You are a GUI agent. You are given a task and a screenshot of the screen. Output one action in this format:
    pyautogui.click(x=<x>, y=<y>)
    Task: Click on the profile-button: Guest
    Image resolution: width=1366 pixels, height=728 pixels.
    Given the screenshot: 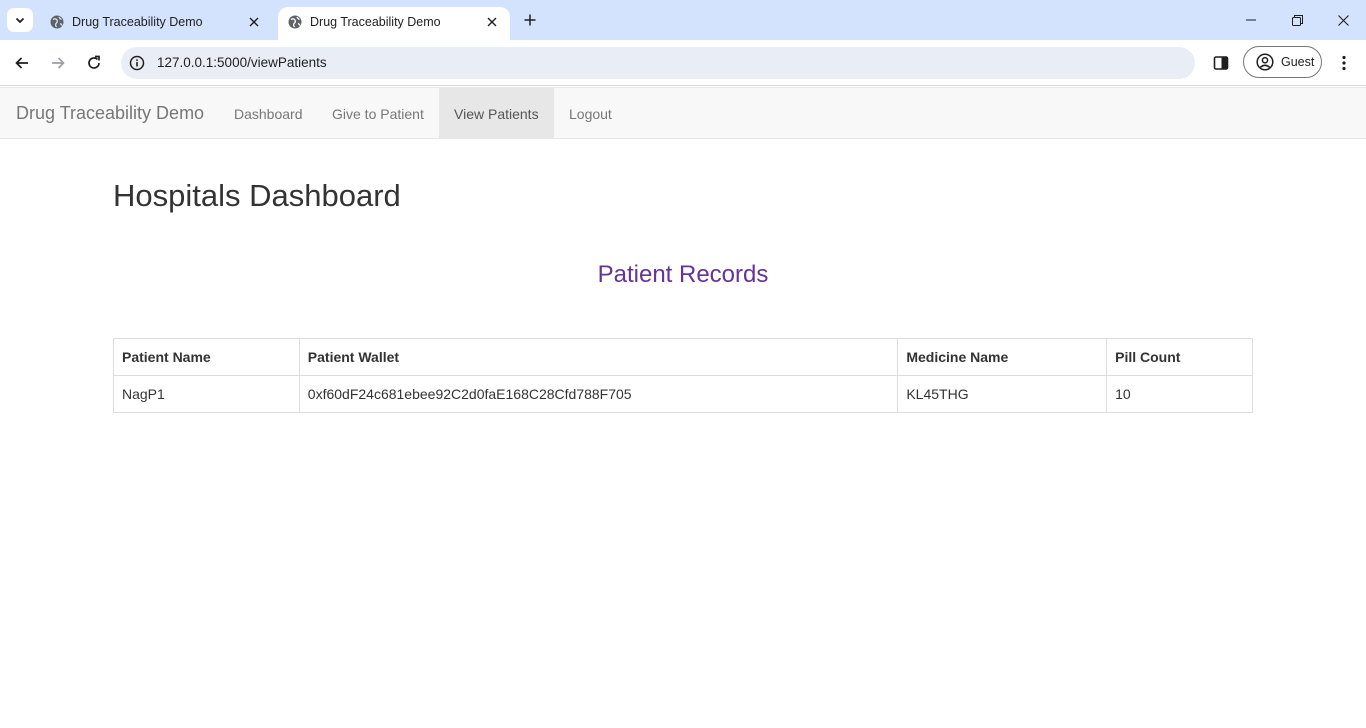 What is the action you would take?
    pyautogui.click(x=1282, y=62)
    